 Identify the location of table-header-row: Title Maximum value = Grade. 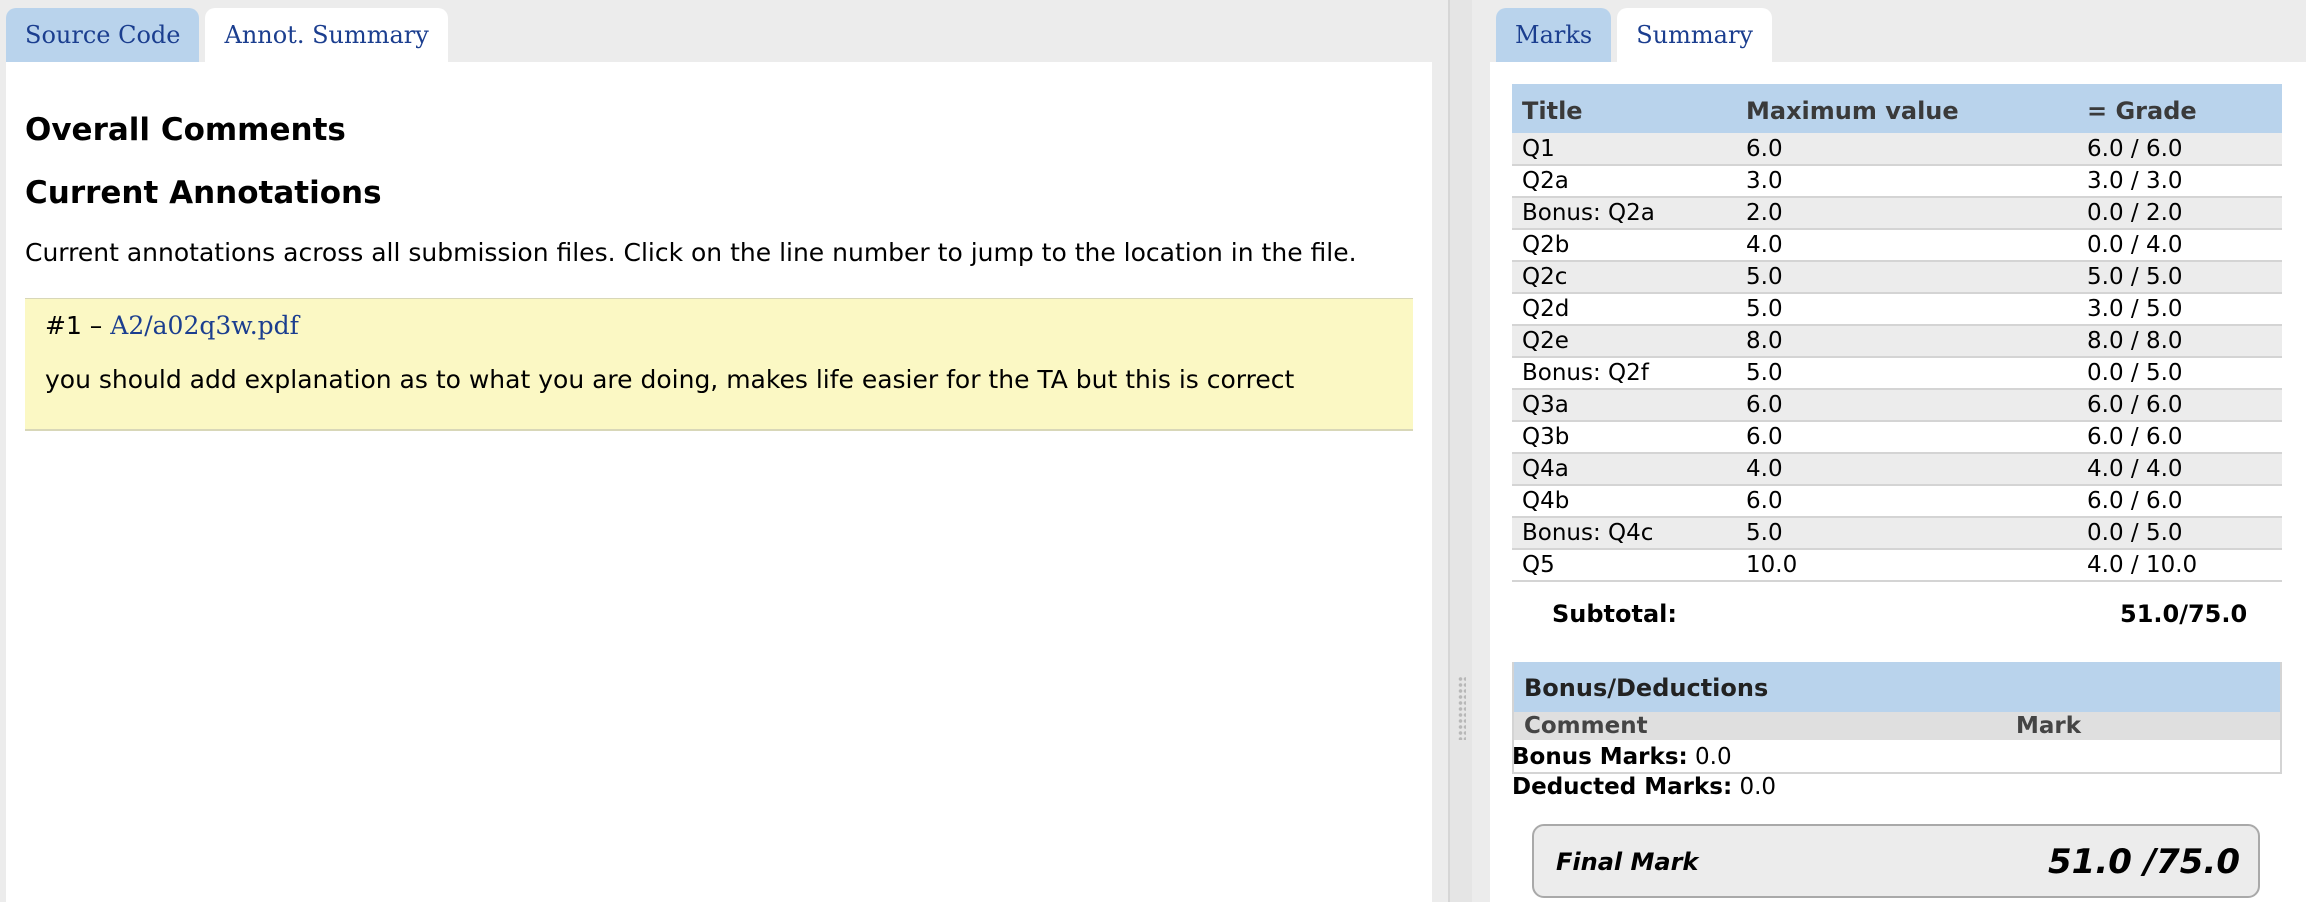
(1897, 108).